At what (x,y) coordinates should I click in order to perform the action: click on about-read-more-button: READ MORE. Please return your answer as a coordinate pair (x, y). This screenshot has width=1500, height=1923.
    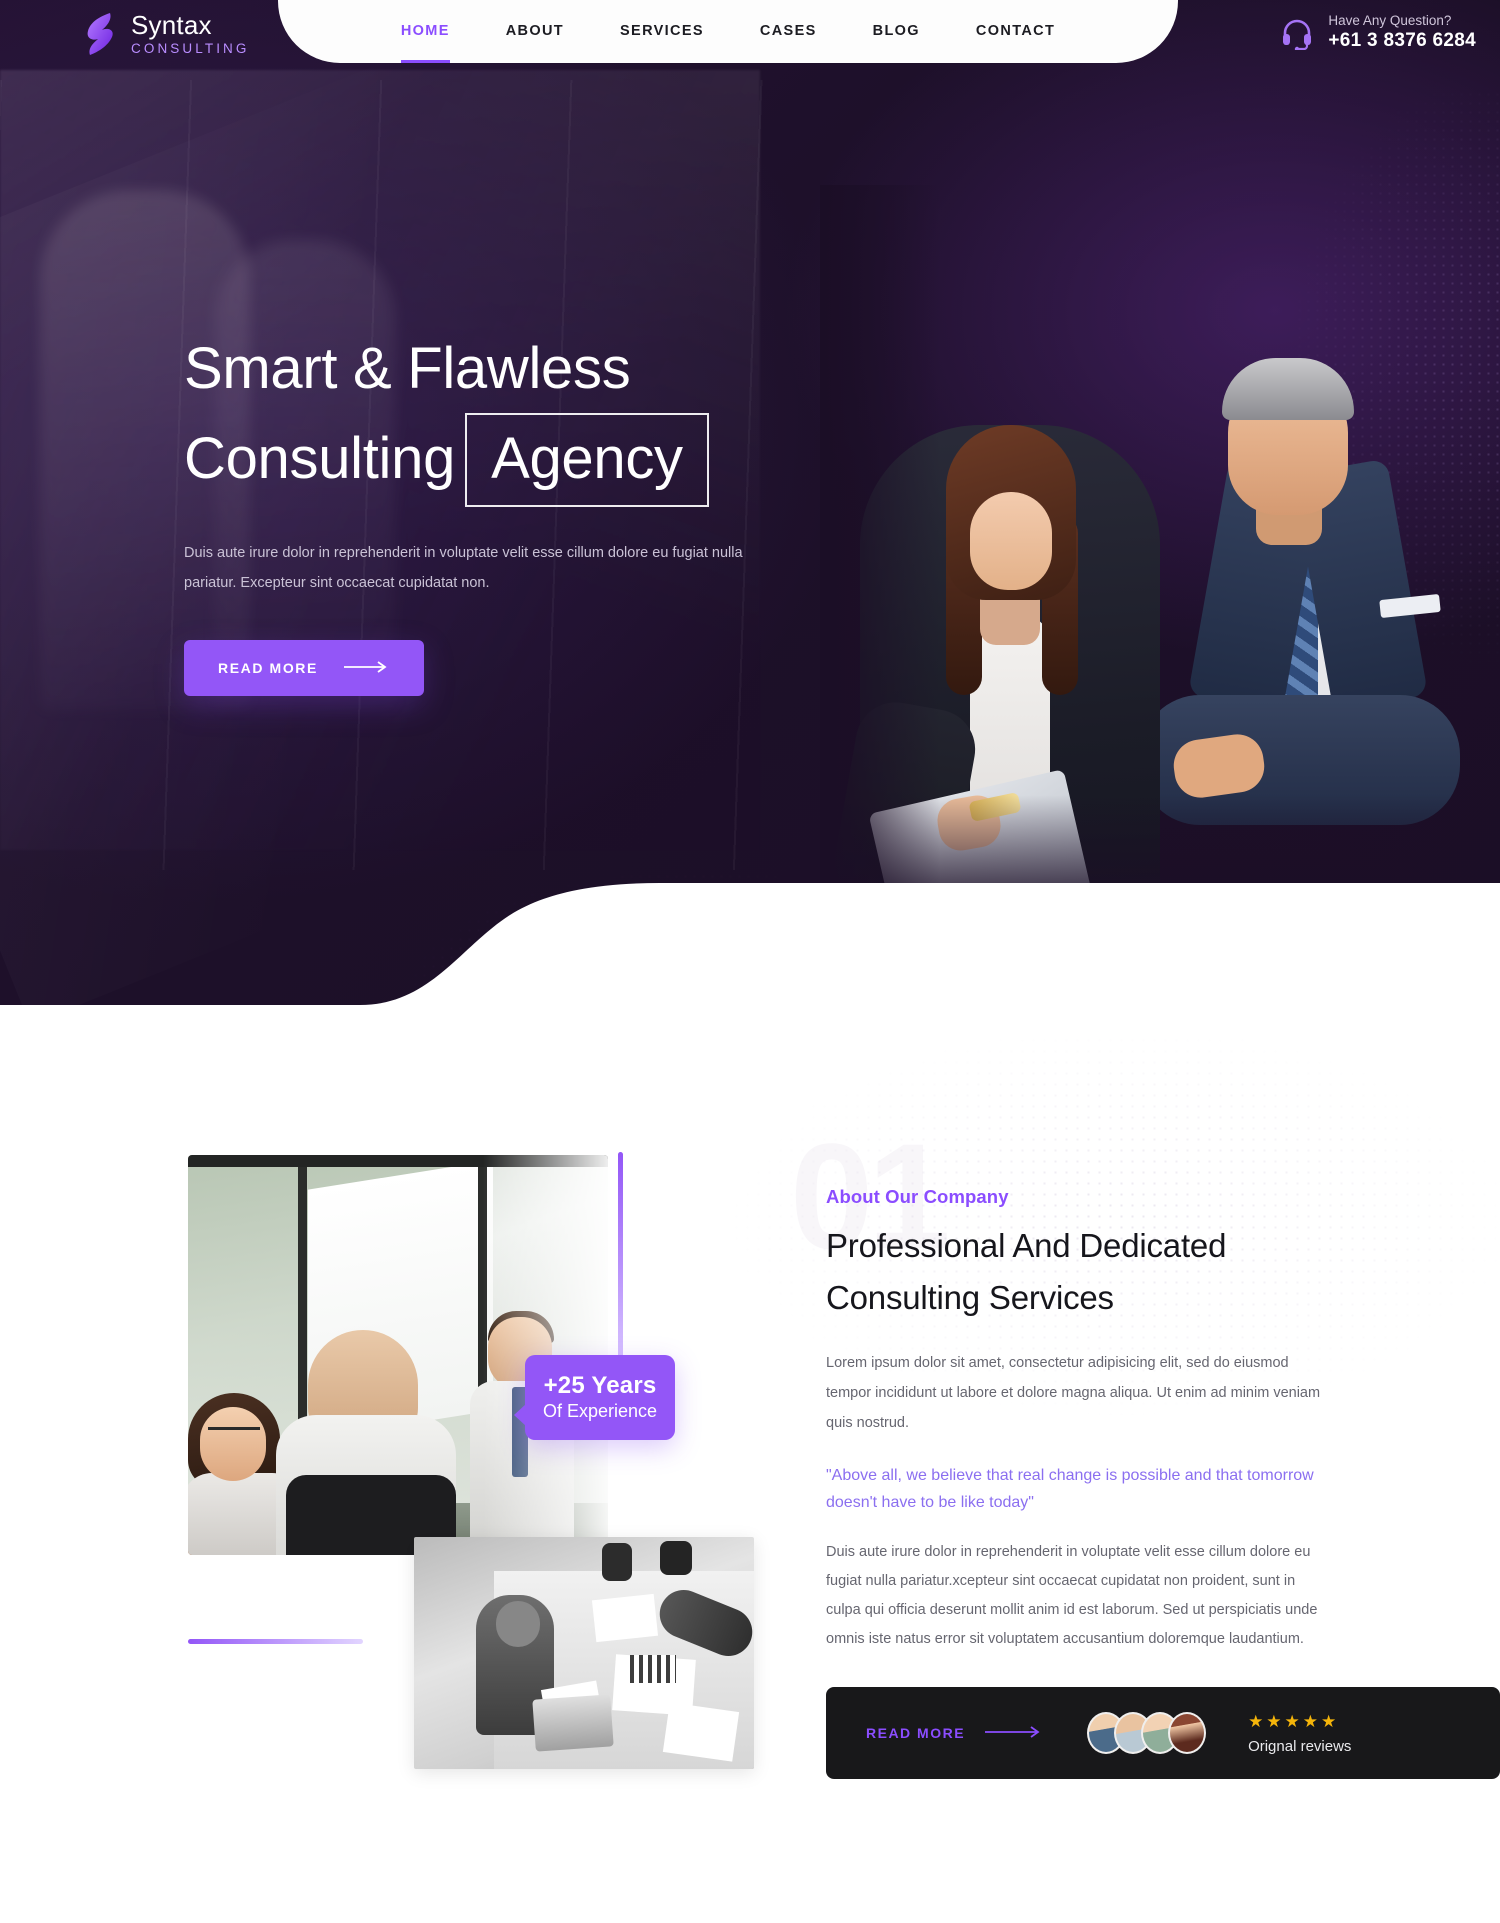
    Looking at the image, I should click on (955, 1733).